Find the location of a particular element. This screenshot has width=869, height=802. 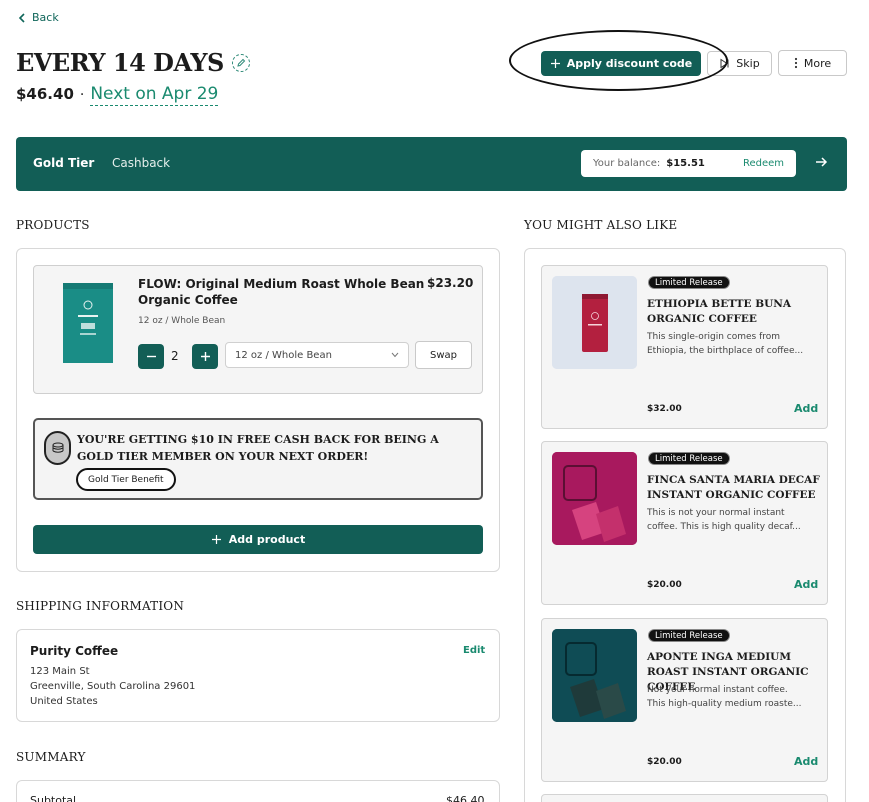

minus-icon is located at coordinates (151, 356).